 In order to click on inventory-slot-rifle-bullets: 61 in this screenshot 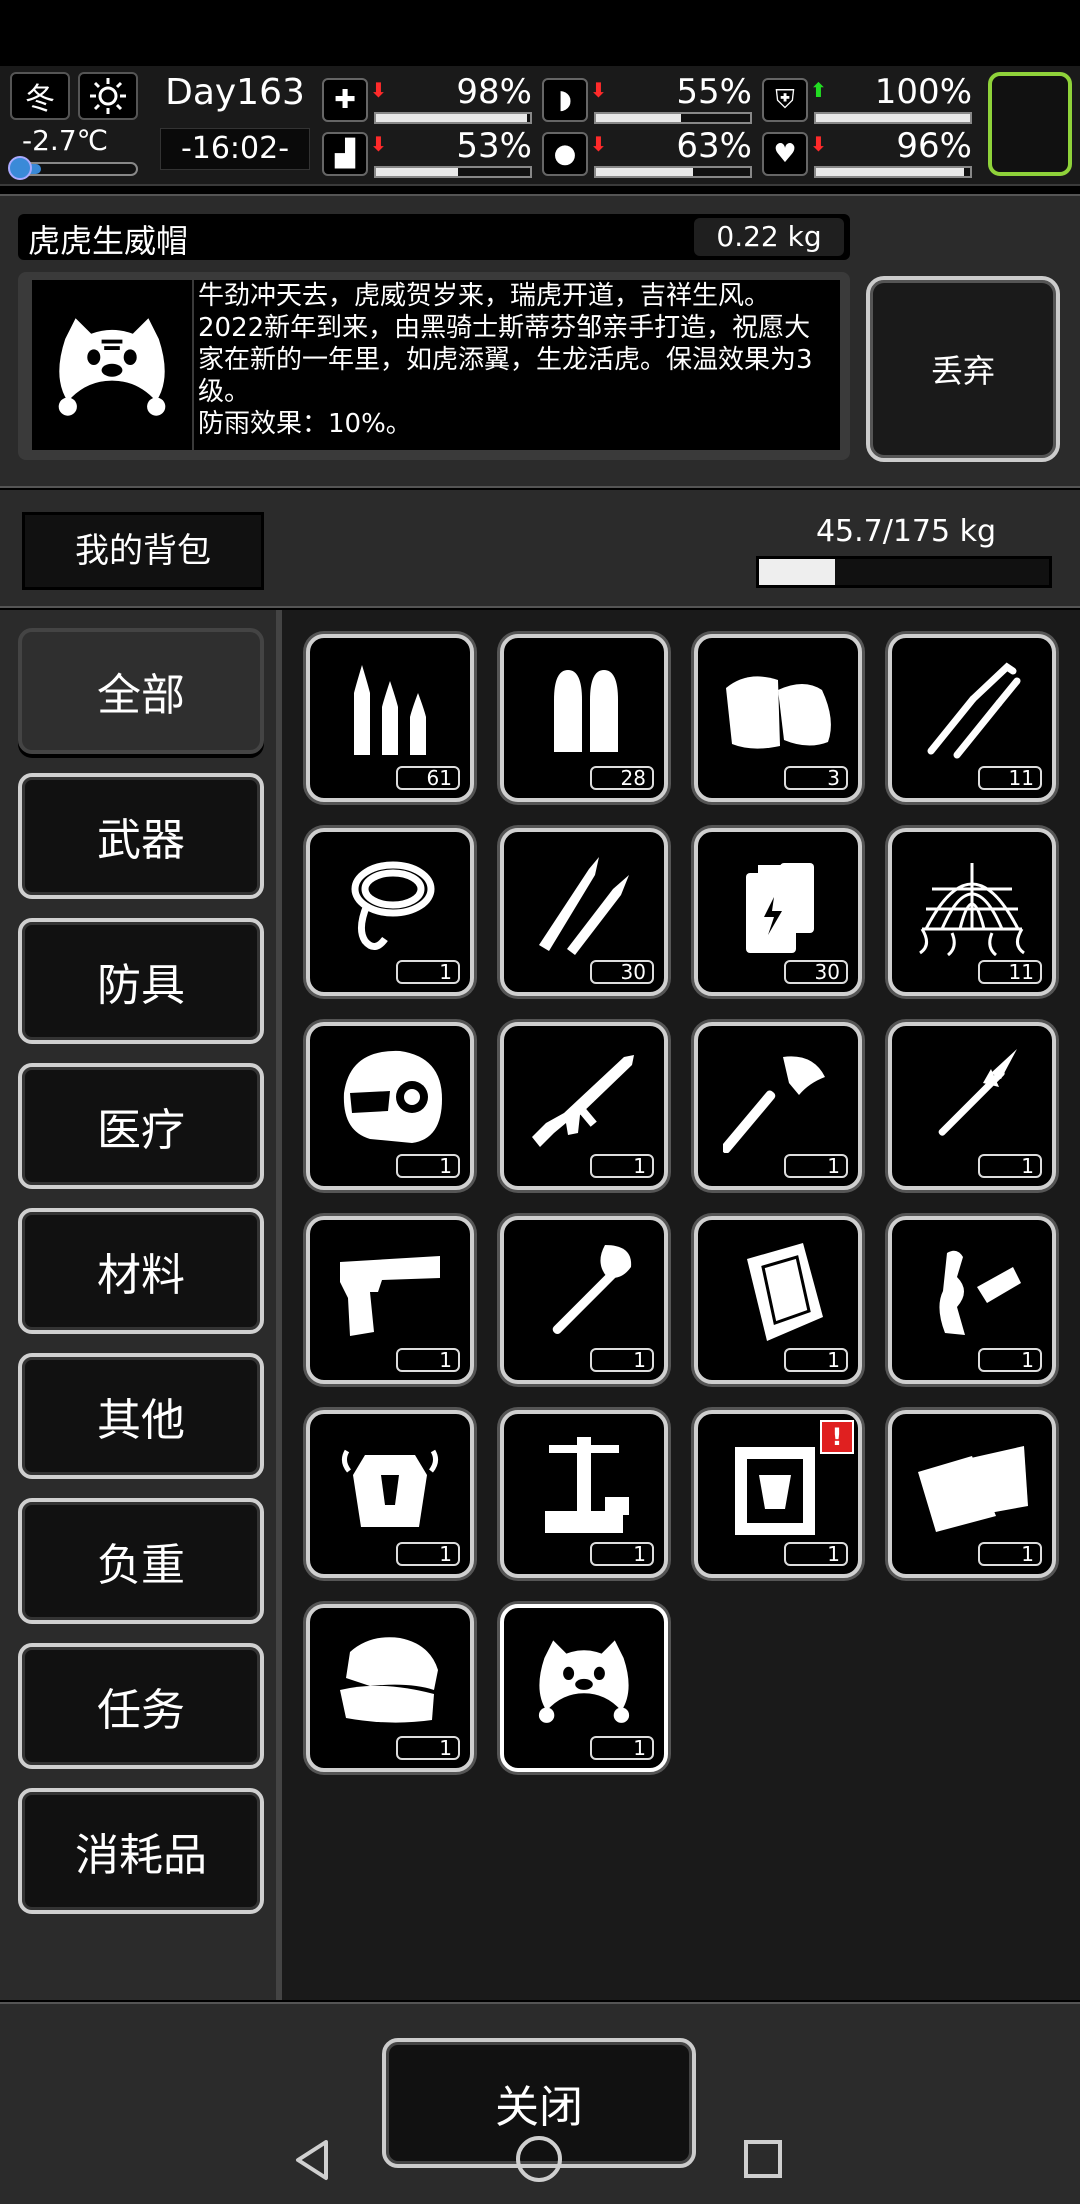, I will do `click(390, 718)`.